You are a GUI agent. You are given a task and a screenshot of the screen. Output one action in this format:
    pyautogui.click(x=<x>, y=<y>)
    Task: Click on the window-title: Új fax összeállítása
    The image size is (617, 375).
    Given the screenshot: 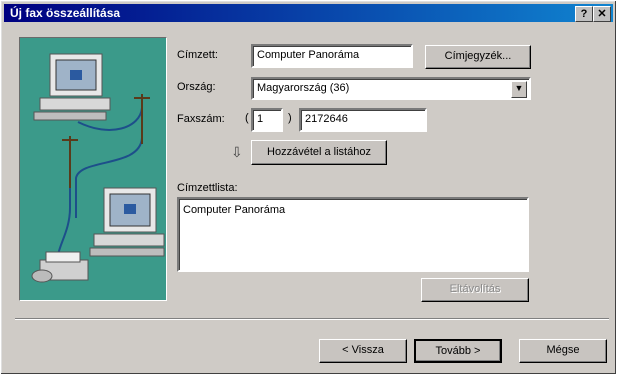 What is the action you would take?
    pyautogui.click(x=65, y=13)
    